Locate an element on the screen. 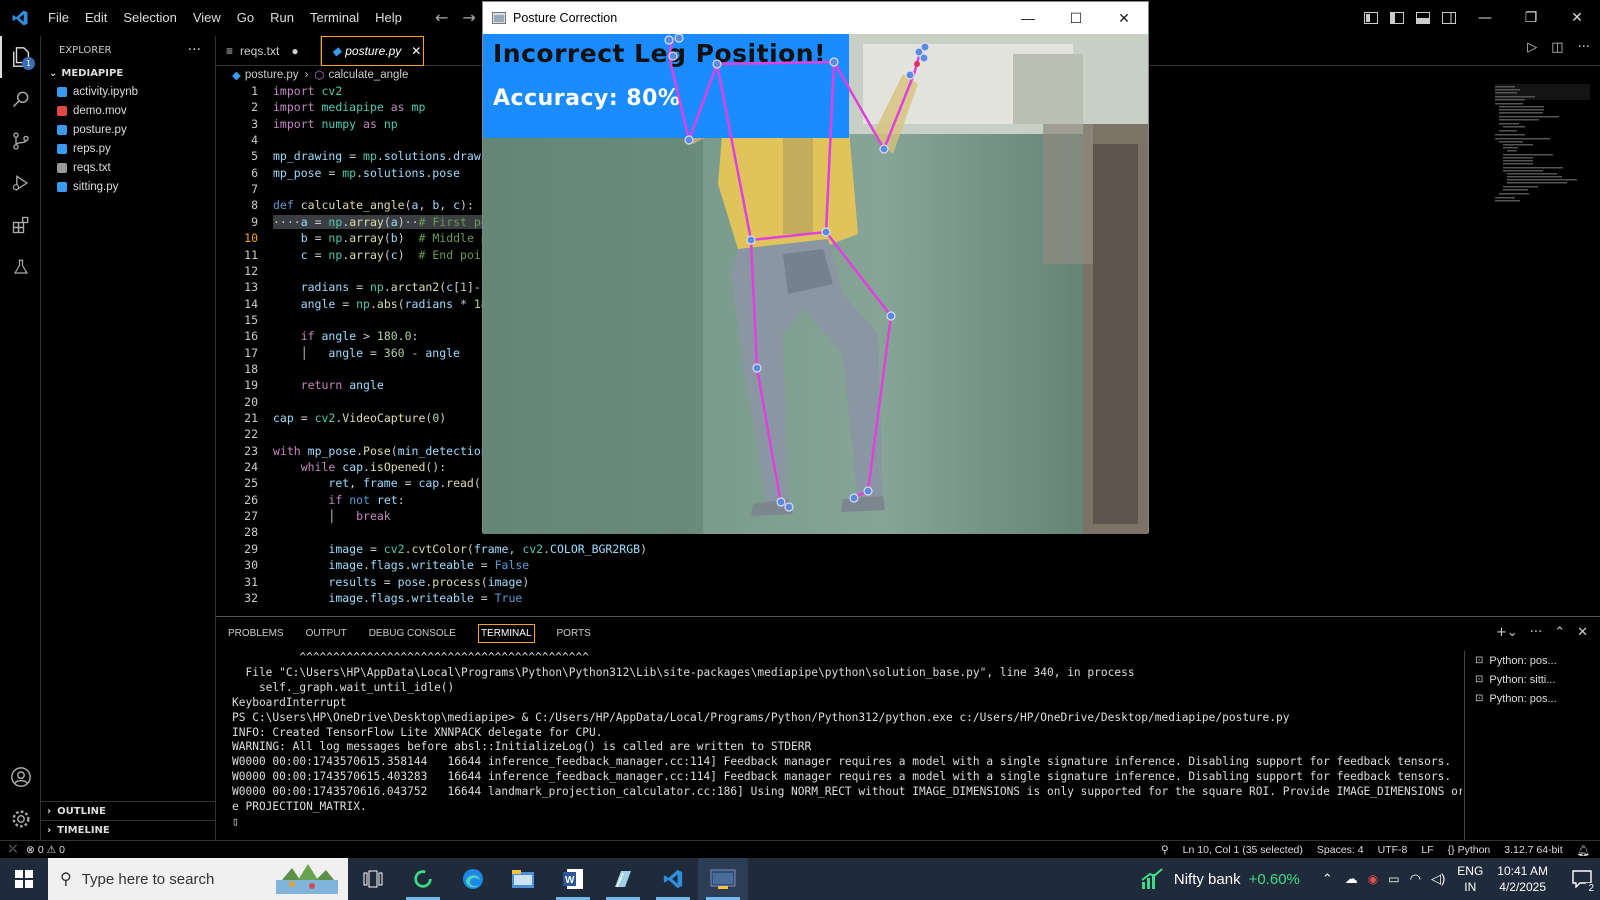  language-mode: {} Python is located at coordinates (1469, 850).